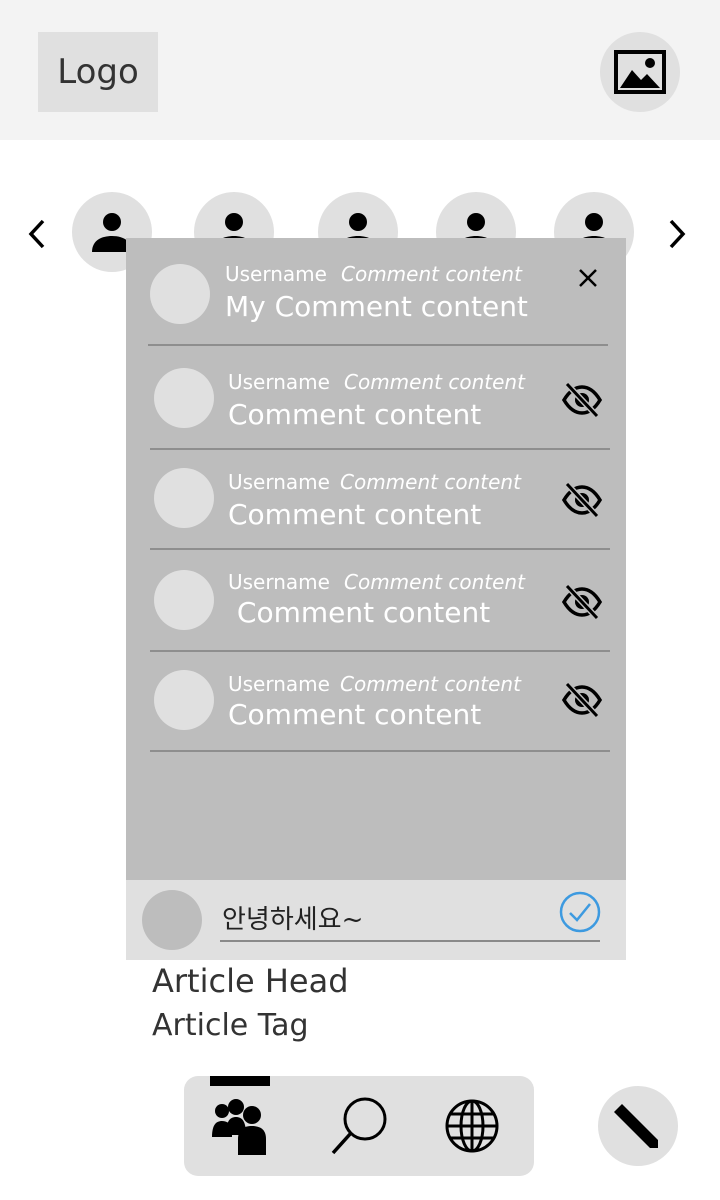 This screenshot has height=1200, width=720. I want to click on app-header: Logo, so click(360, 70).